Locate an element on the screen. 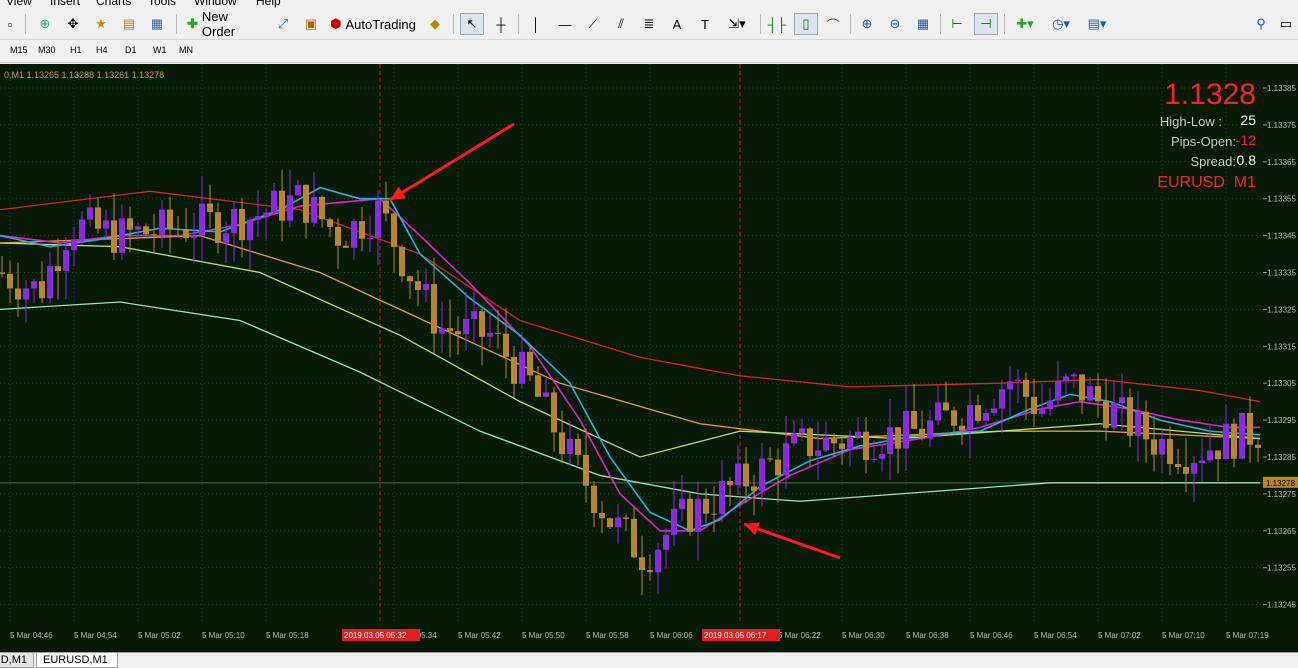  maximize-icon: ▭ is located at coordinates (1286, 24).